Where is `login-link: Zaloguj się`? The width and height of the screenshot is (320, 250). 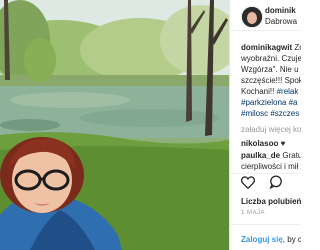 login-link: Zaloguj się is located at coordinates (262, 239).